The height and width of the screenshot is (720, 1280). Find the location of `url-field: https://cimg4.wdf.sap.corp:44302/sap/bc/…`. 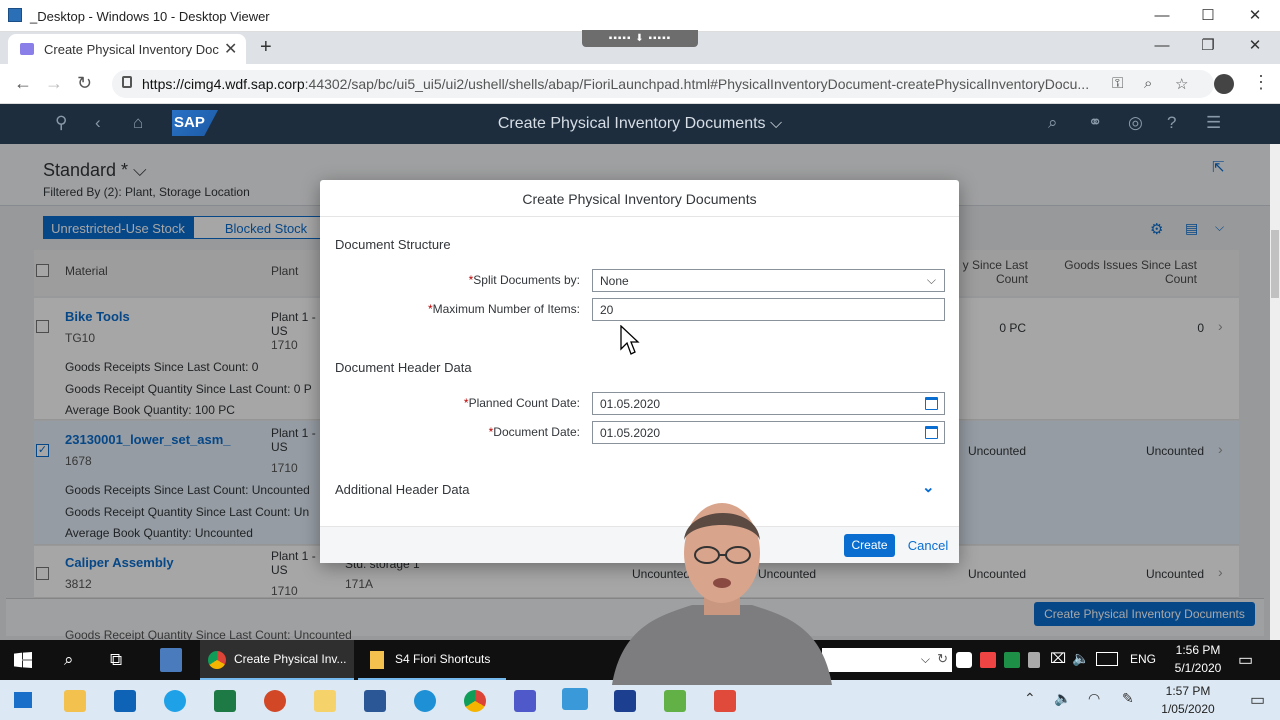

url-field: https://cimg4.wdf.sap.corp:44302/sap/bc/… is located at coordinates (663, 84).